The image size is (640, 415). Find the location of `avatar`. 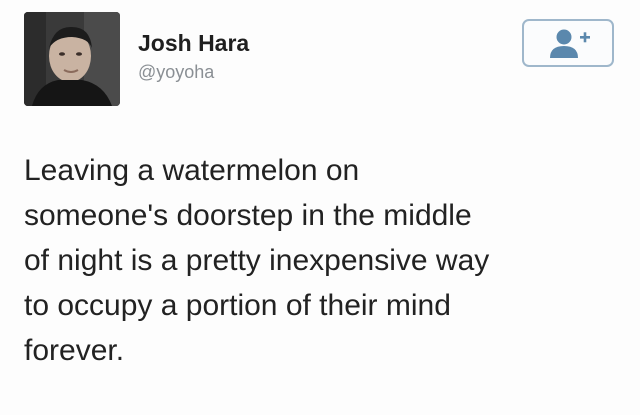

avatar is located at coordinates (72, 59).